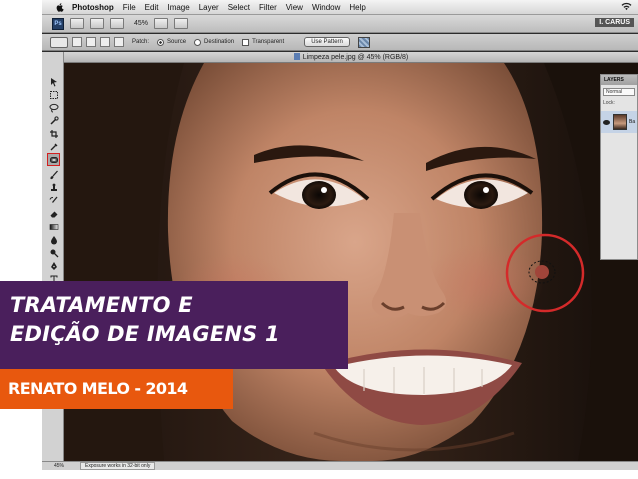 This screenshot has height=479, width=638. I want to click on blur-icon, so click(53, 239).